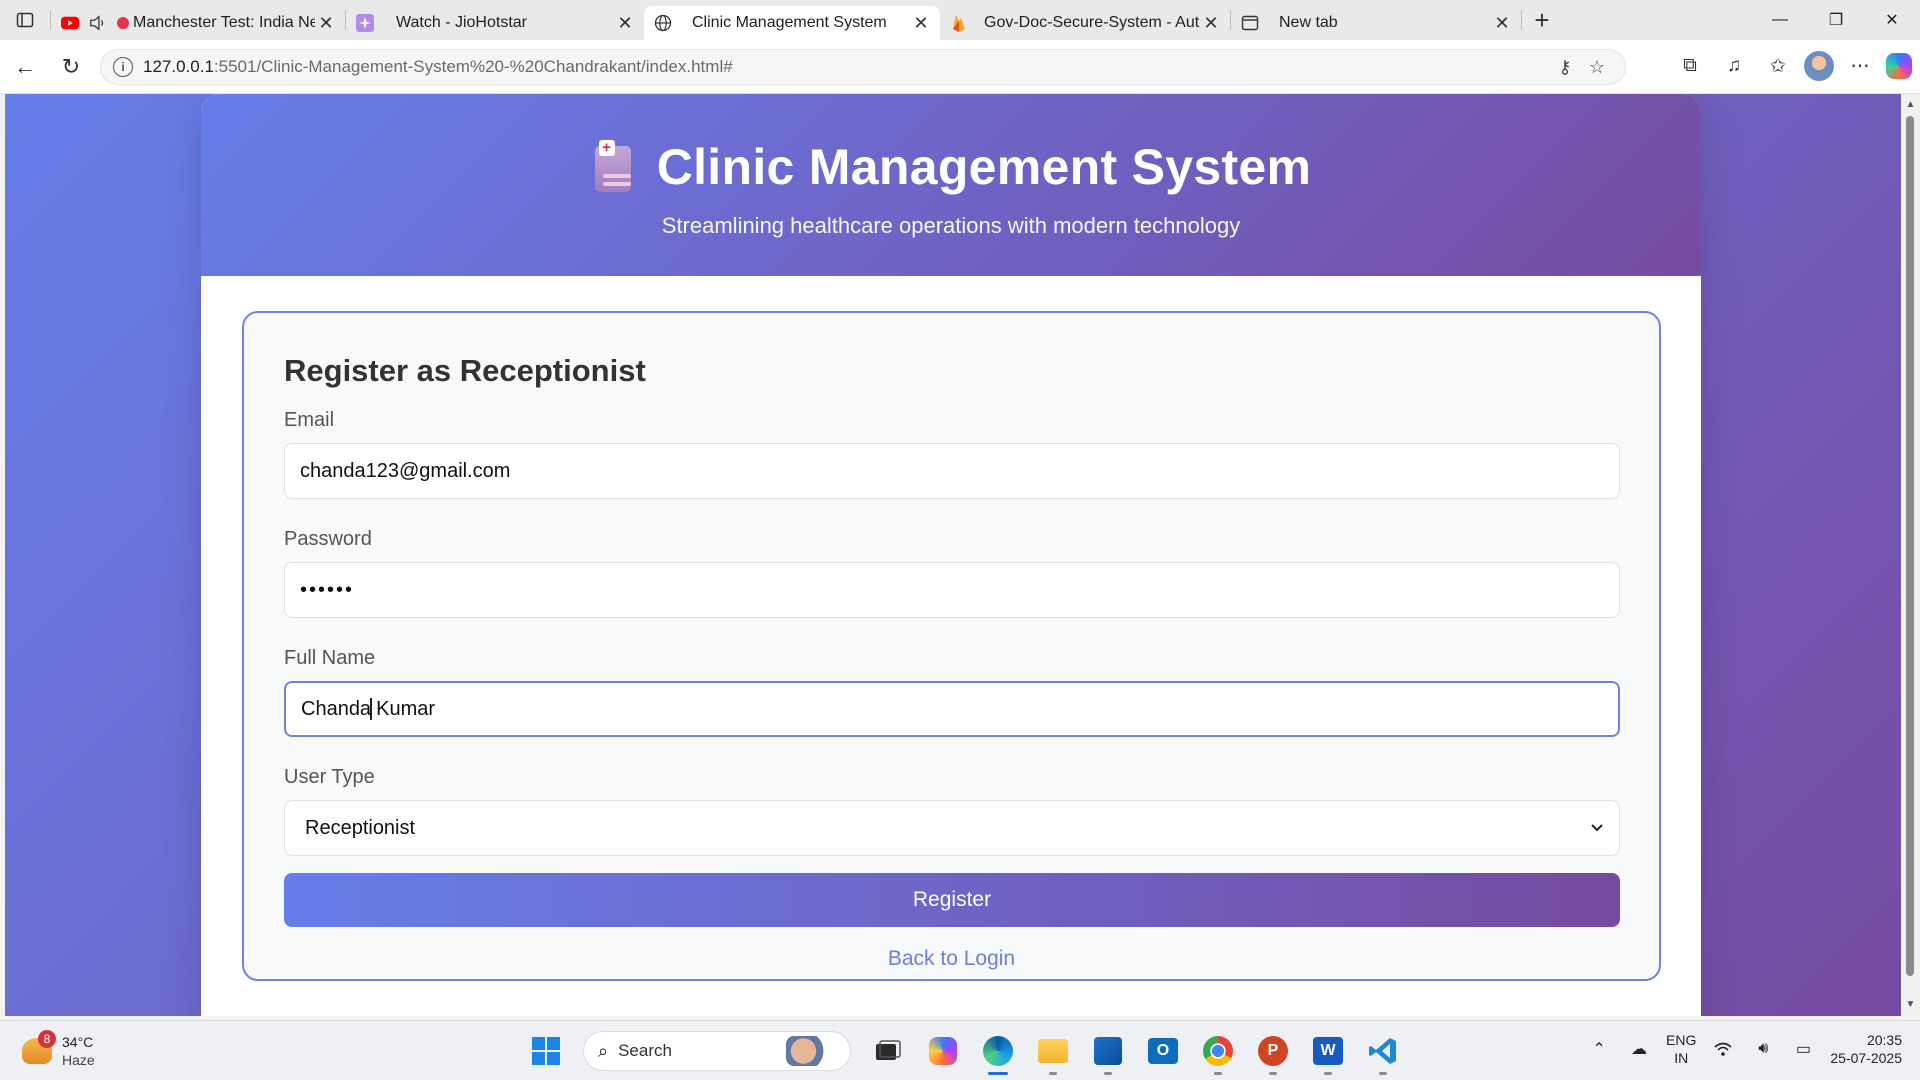 Image resolution: width=1920 pixels, height=1080 pixels. What do you see at coordinates (78, 1051) in the screenshot?
I see `weather-text: 34°C Haze` at bounding box center [78, 1051].